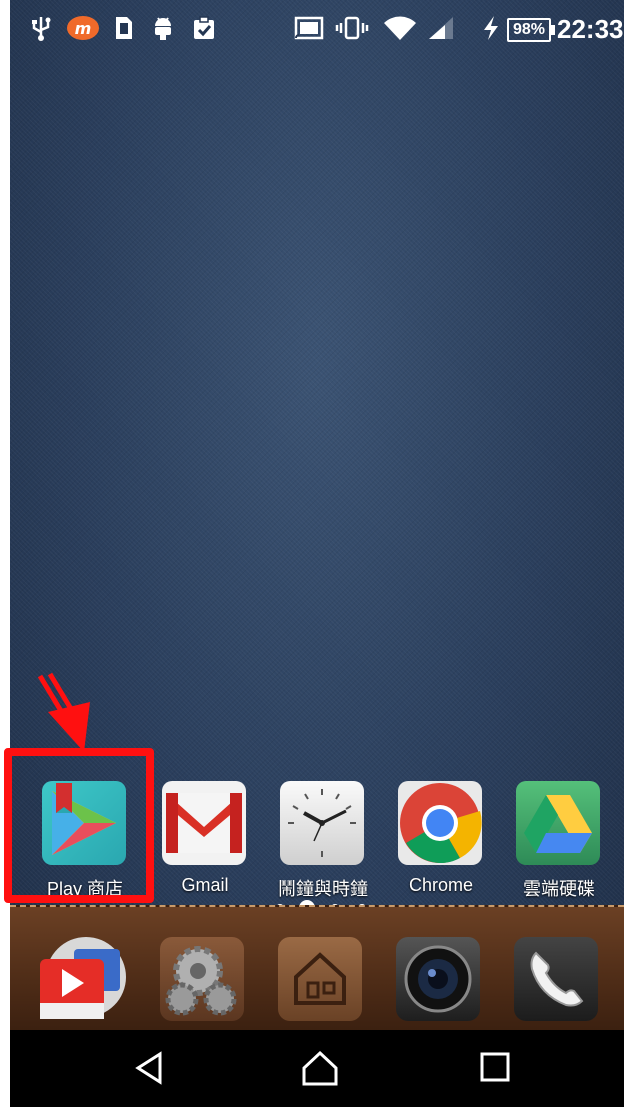  Describe the element at coordinates (400, 28) in the screenshot. I see `wifi-icon` at that location.